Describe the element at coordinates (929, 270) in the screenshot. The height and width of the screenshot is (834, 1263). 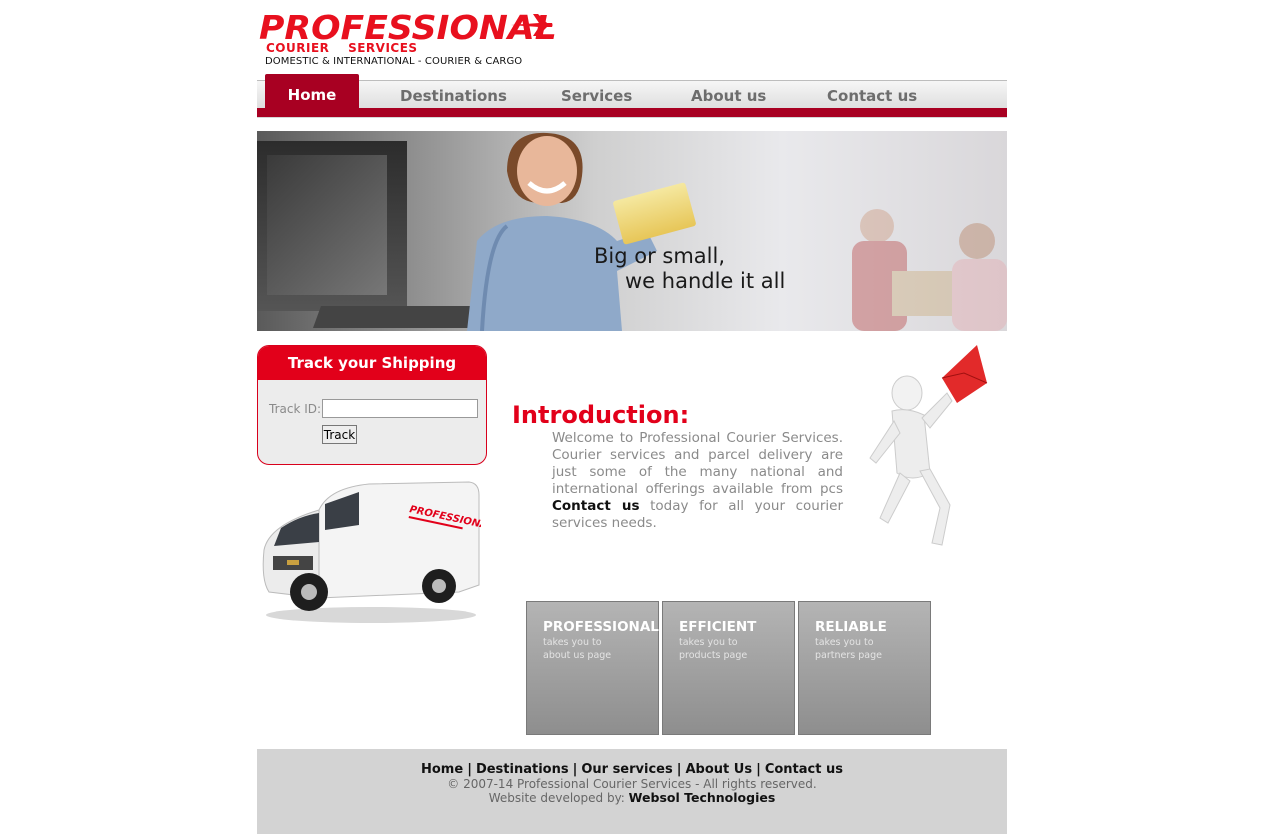
I see `background-people-image` at that location.